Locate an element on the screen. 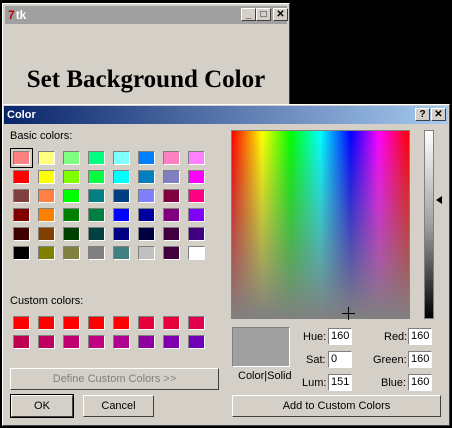 This screenshot has width=452, height=428. blue-field: 160 is located at coordinates (420, 382).